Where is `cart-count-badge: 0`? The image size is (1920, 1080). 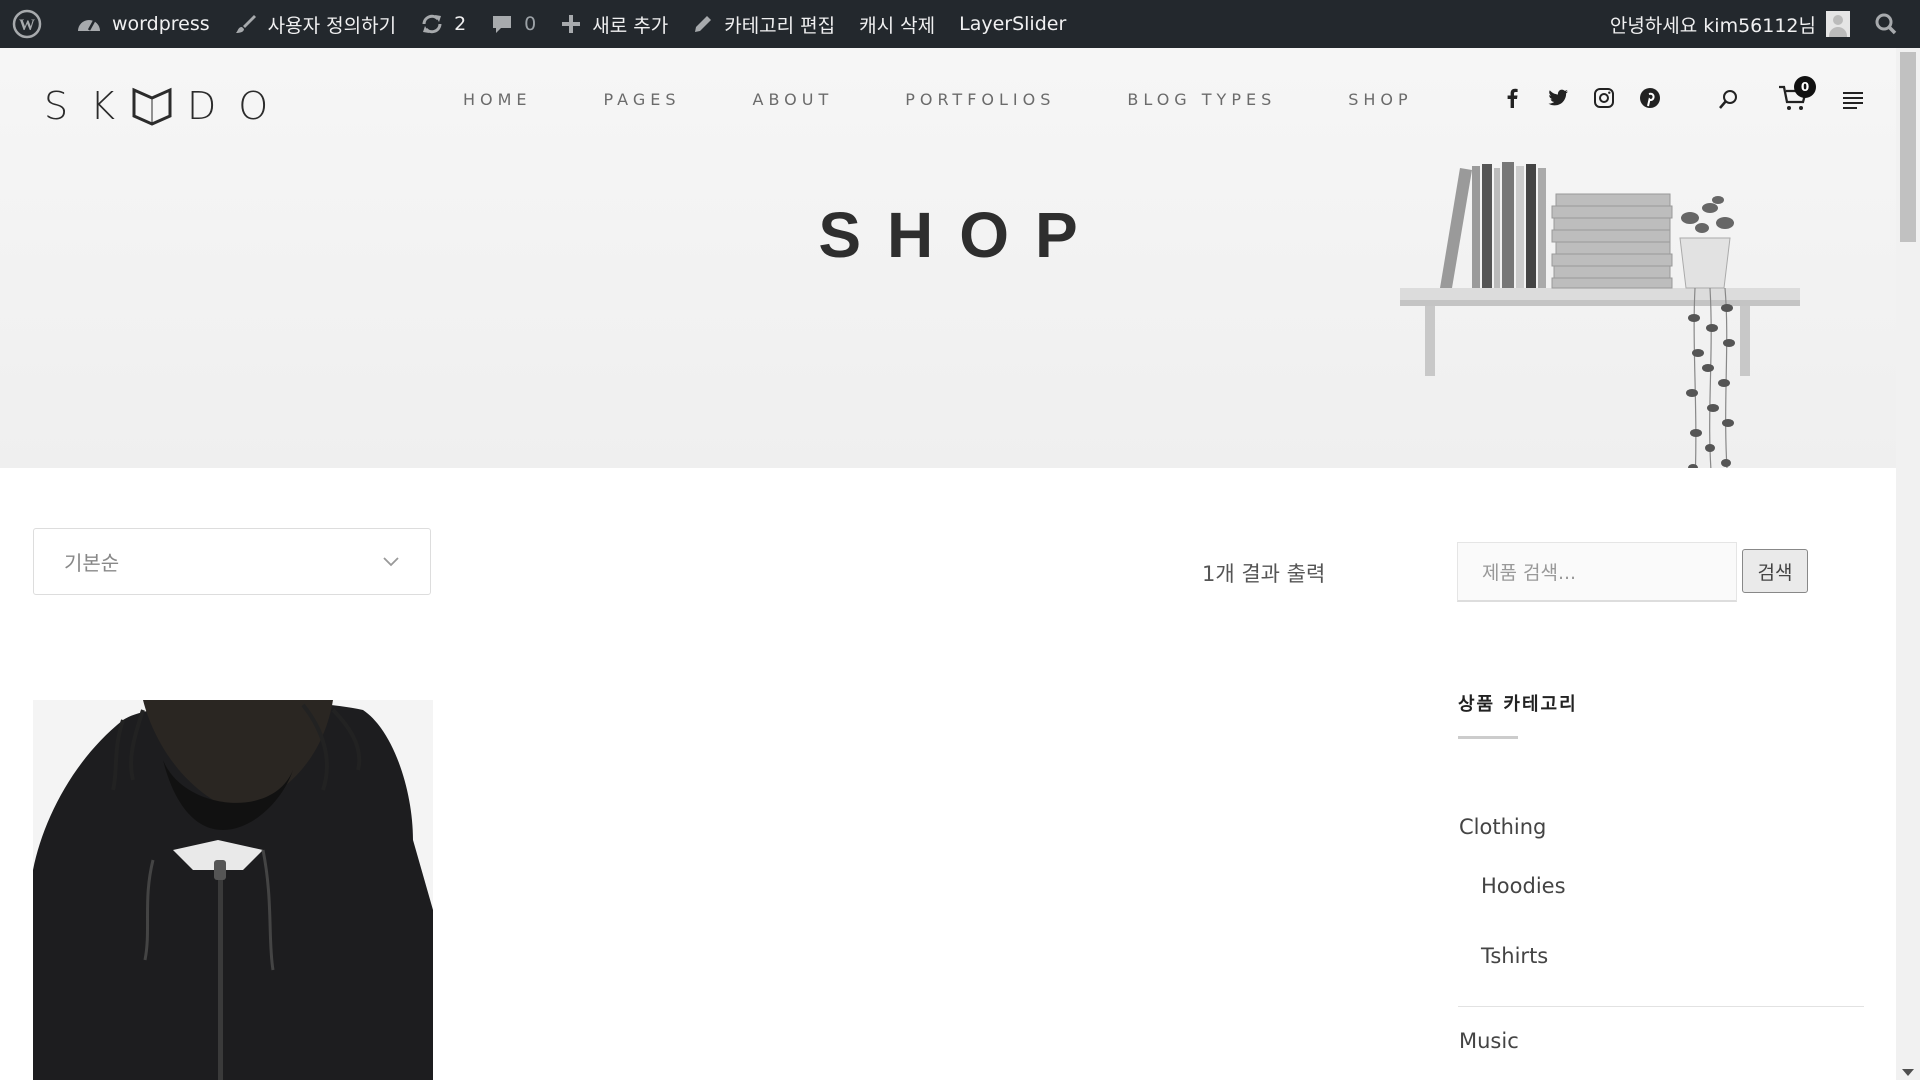 cart-count-badge: 0 is located at coordinates (1805, 87).